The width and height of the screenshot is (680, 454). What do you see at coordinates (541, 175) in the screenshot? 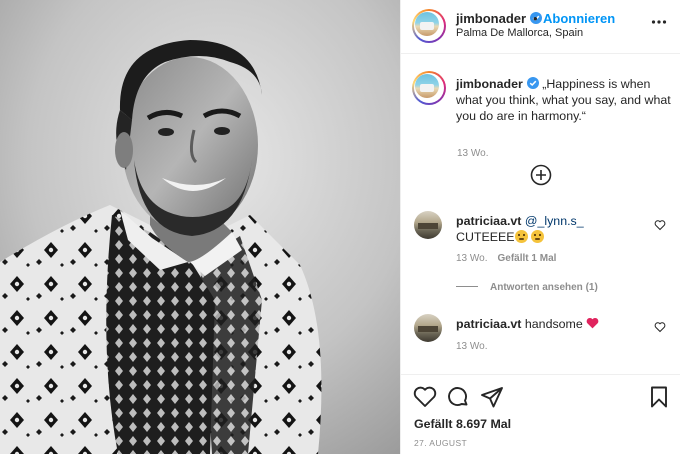
I see `plus-circle-icon` at bounding box center [541, 175].